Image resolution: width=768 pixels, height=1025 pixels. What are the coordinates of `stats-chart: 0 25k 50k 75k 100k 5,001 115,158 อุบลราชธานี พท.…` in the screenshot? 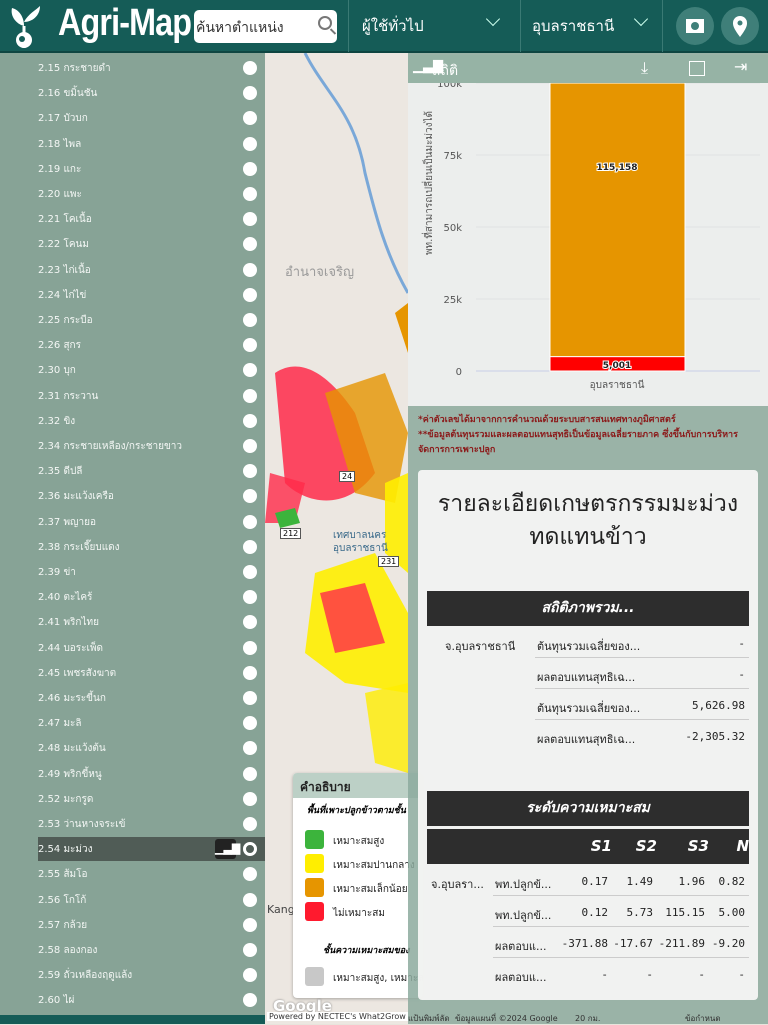 It's located at (588, 242).